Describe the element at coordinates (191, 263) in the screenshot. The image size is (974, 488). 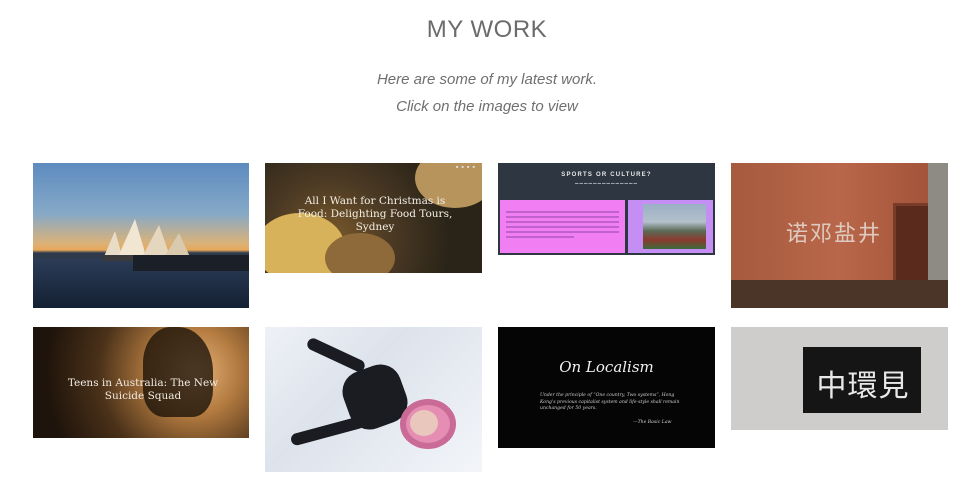
I see `ferry-silhouette` at that location.